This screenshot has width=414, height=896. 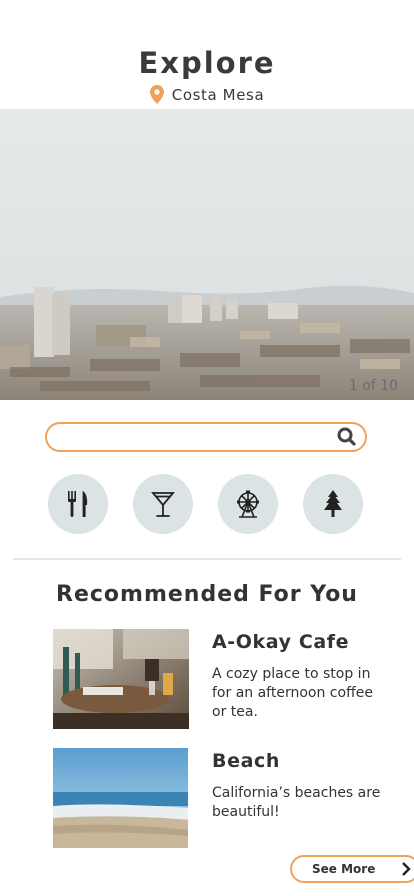 I want to click on map-pin-icon, so click(x=156, y=94).